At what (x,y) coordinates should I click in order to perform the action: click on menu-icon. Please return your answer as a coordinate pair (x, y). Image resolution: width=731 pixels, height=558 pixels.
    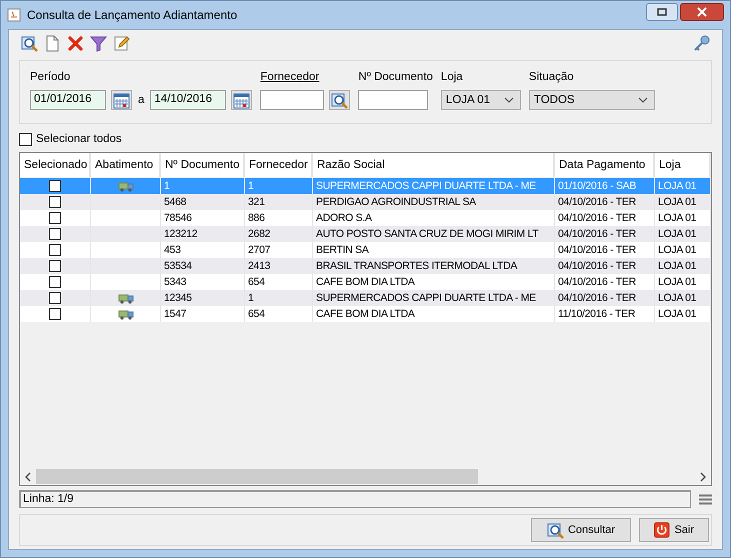
    Looking at the image, I should click on (705, 499).